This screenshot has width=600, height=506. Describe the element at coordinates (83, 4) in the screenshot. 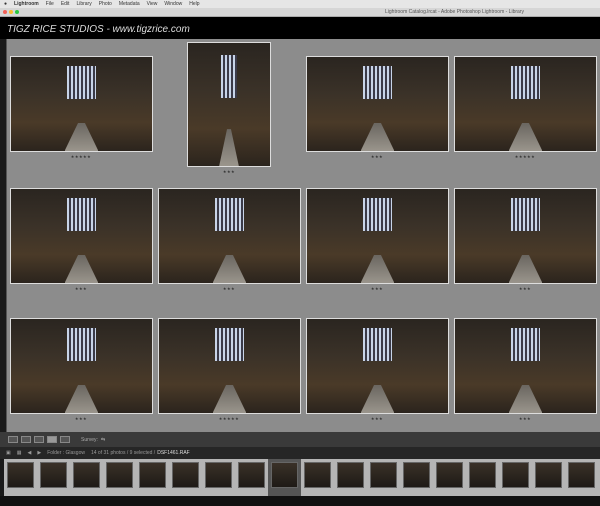

I see `menu-library: Library` at that location.